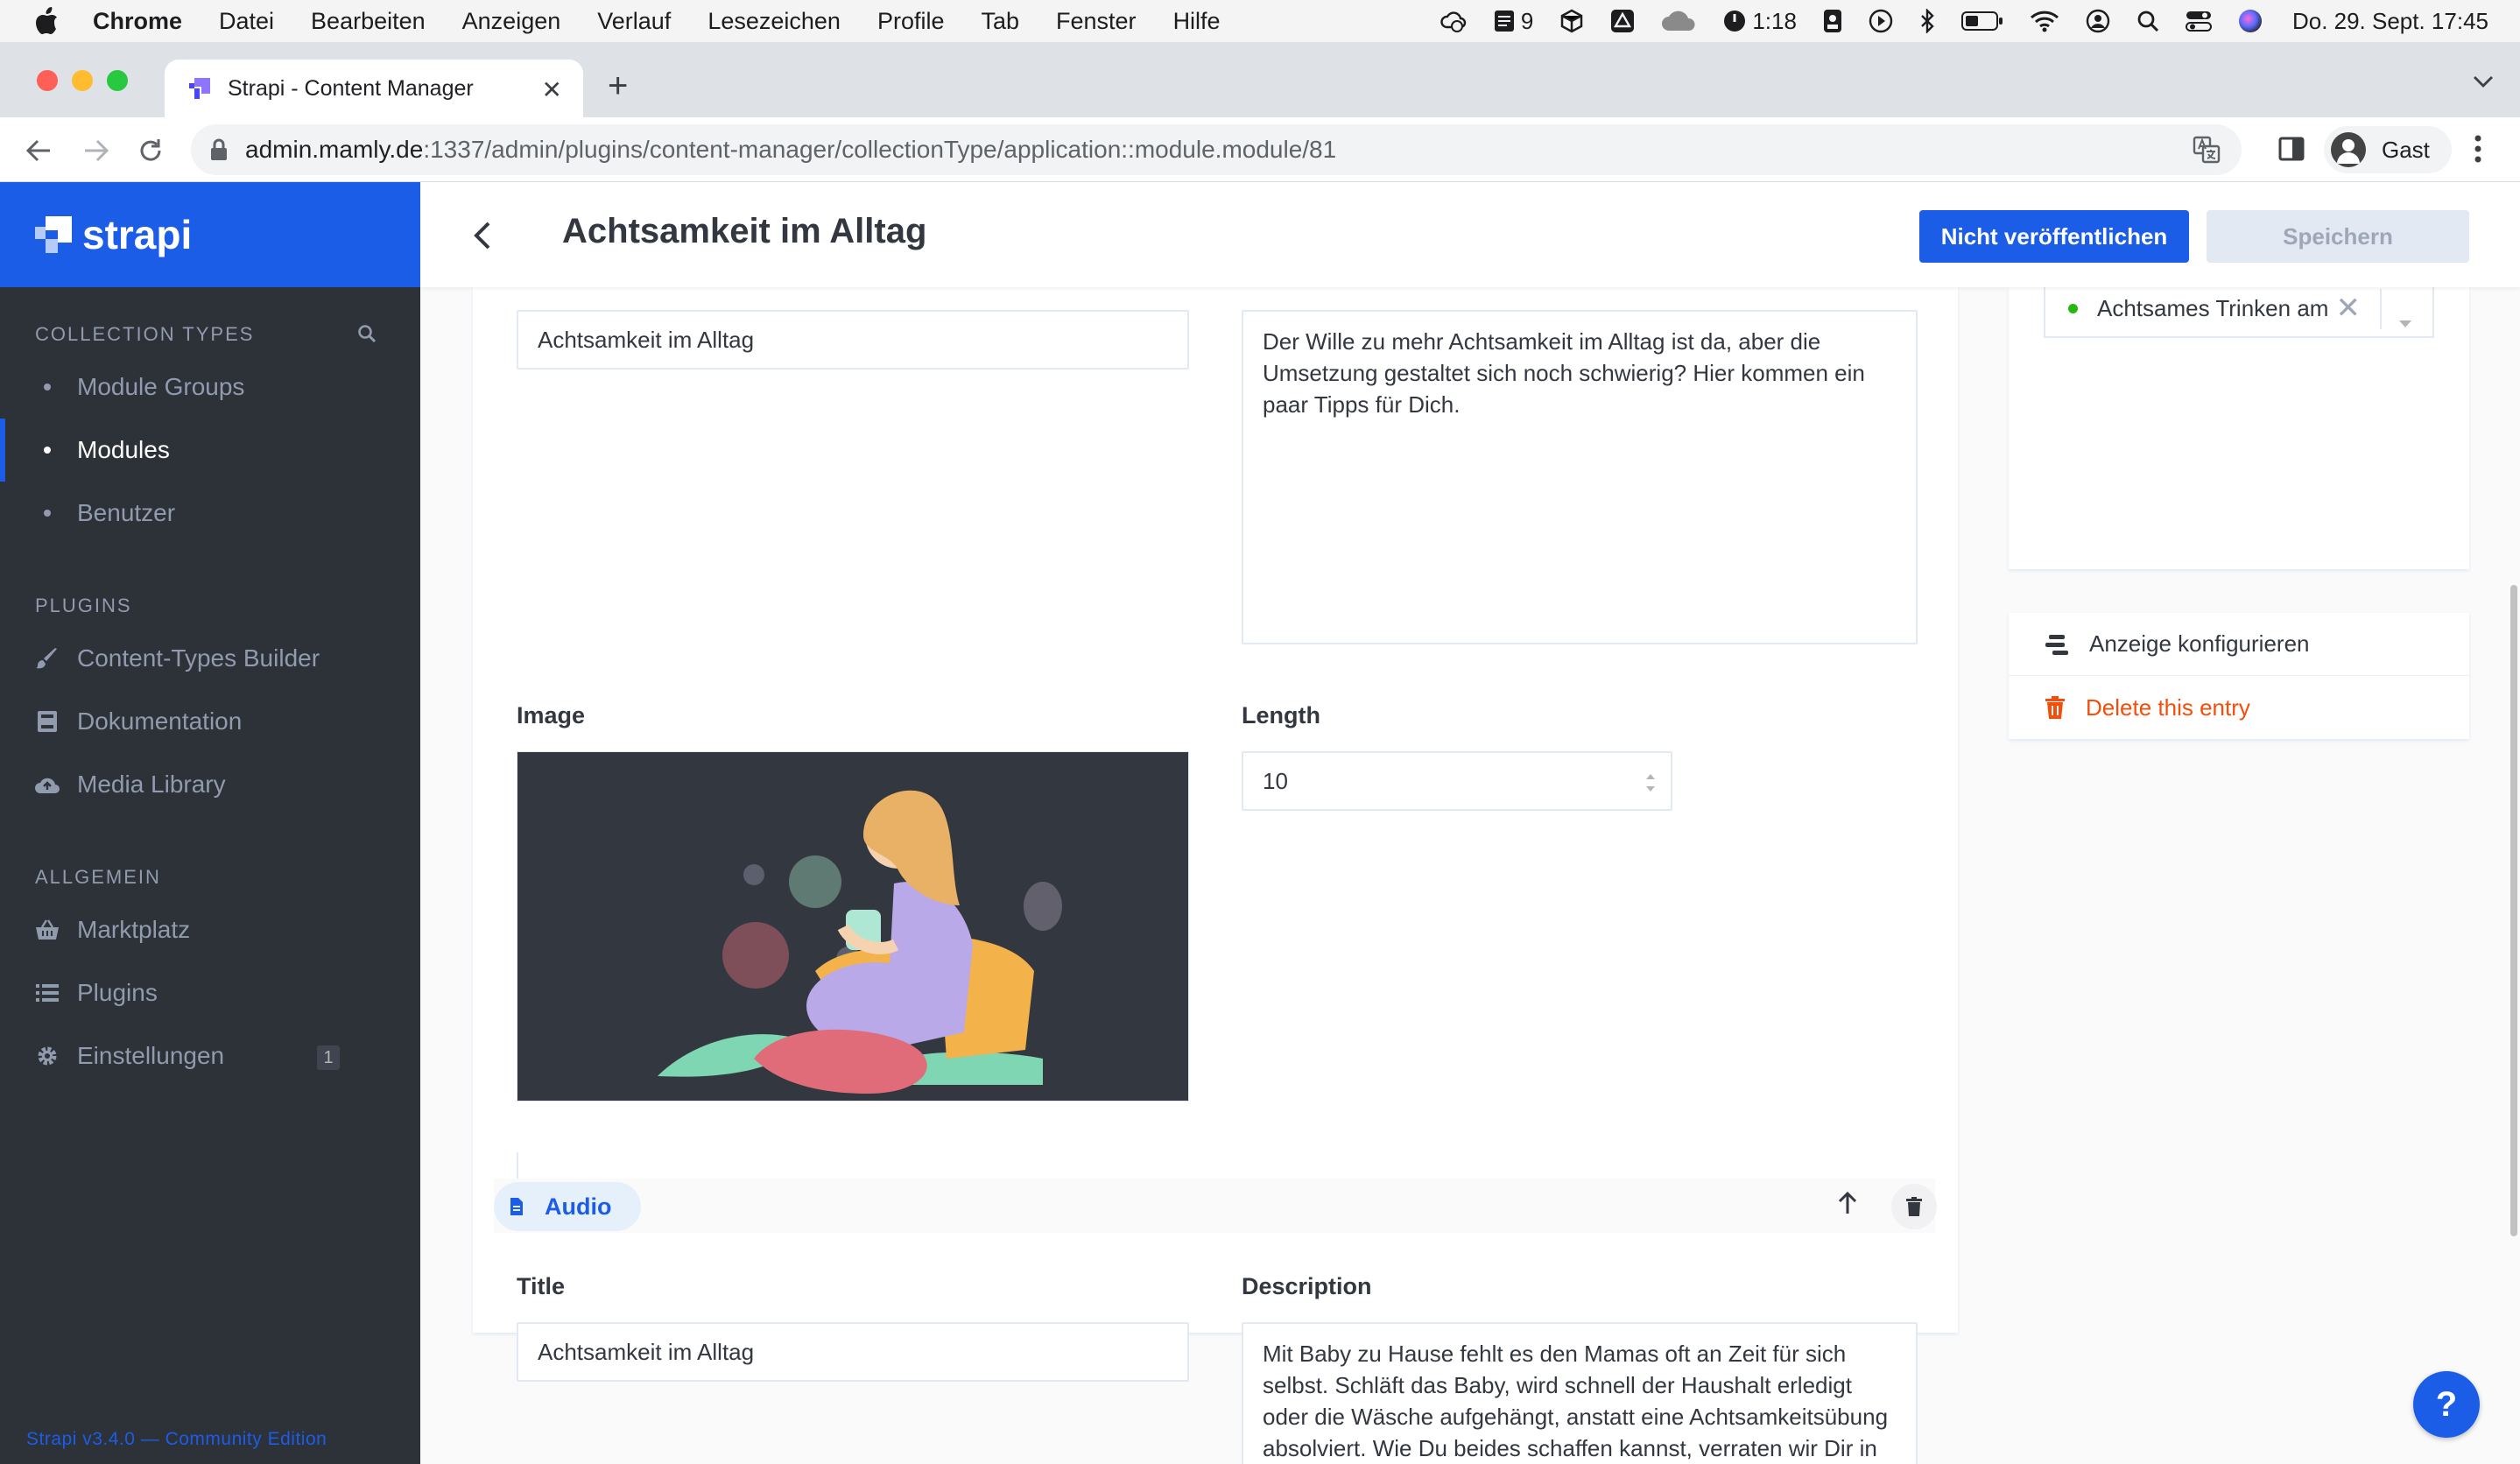  What do you see at coordinates (1000, 21) in the screenshot?
I see `menu-tab: Tab` at bounding box center [1000, 21].